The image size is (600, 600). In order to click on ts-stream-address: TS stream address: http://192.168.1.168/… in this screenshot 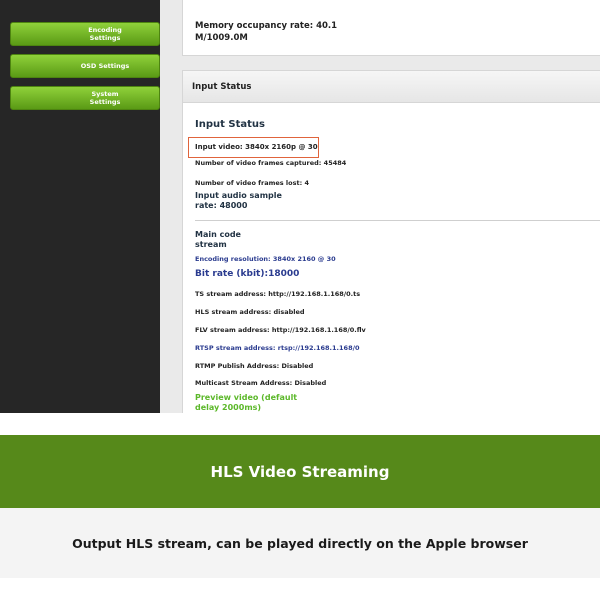, I will do `click(278, 294)`.